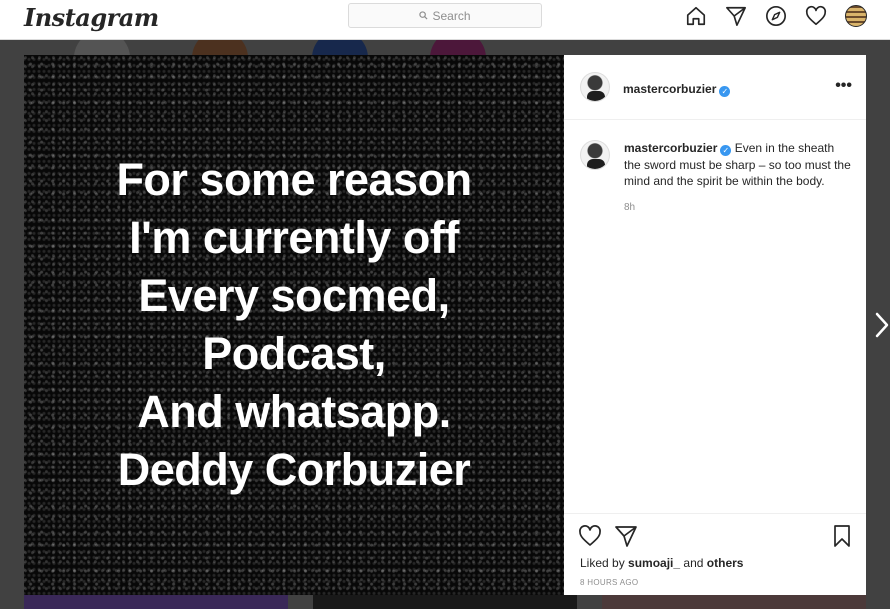  I want to click on image-text-line: And whatsapp., so click(294, 411).